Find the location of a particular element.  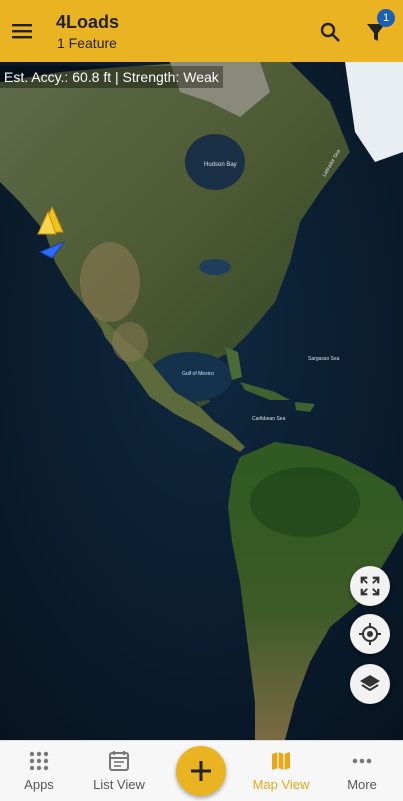

amazon-region is located at coordinates (305, 502).